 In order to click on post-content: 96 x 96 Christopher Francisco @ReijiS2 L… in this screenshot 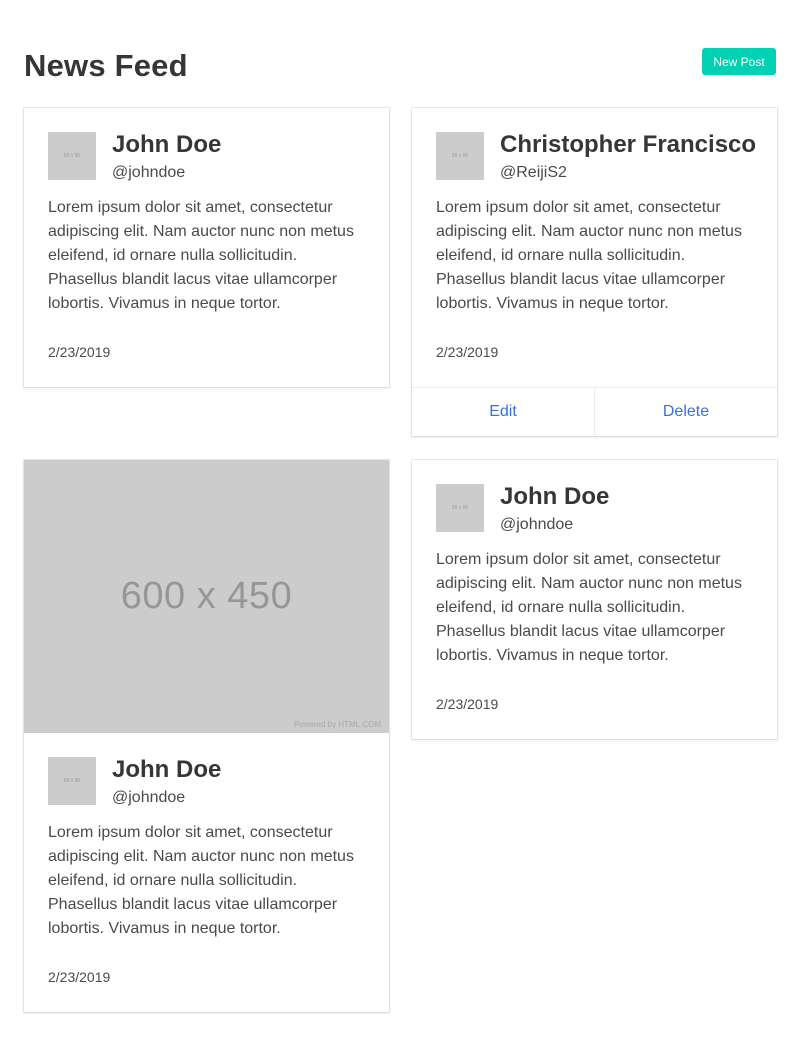, I will do `click(594, 234)`.